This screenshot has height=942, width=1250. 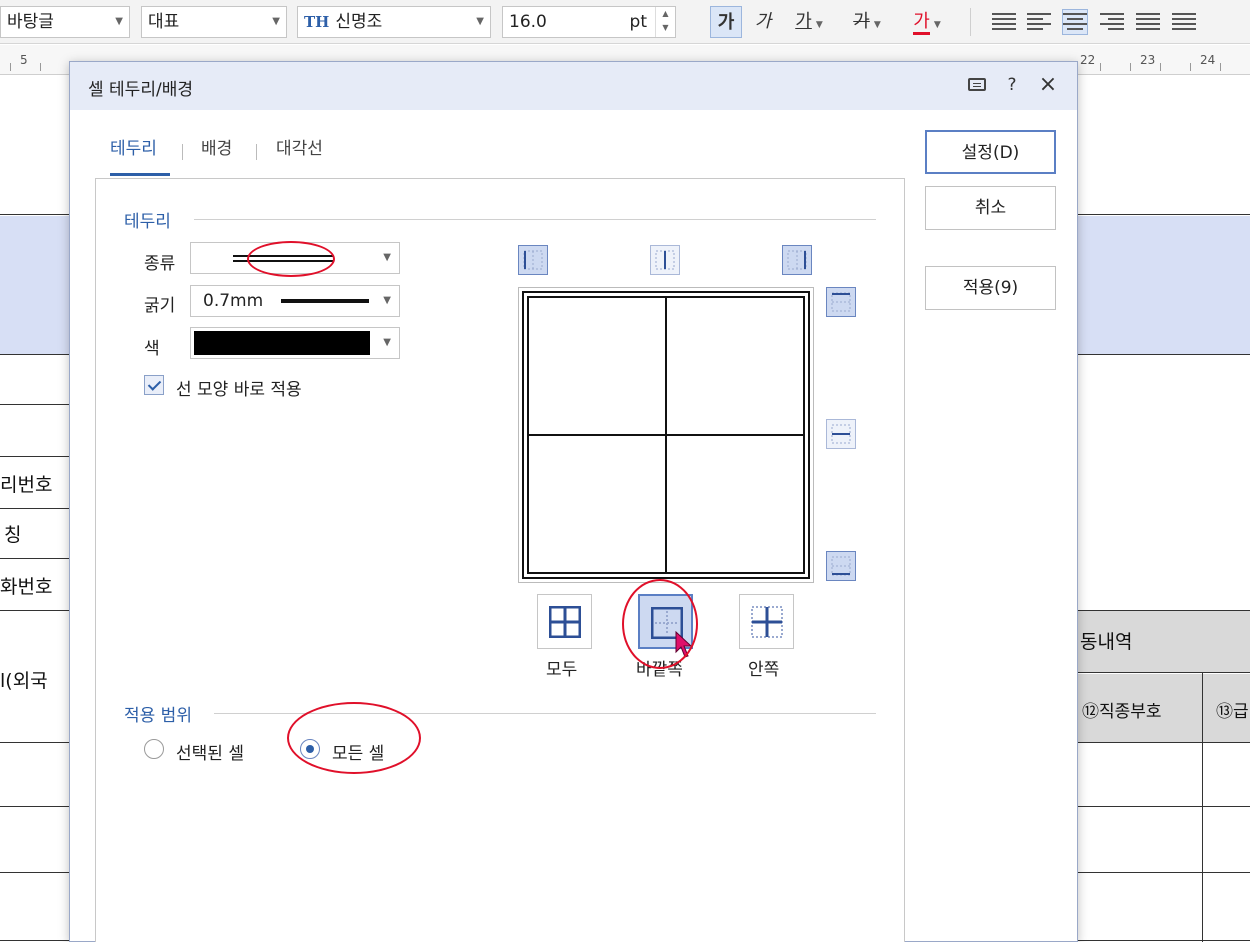 I want to click on align-left-icon, so click(x=1039, y=22).